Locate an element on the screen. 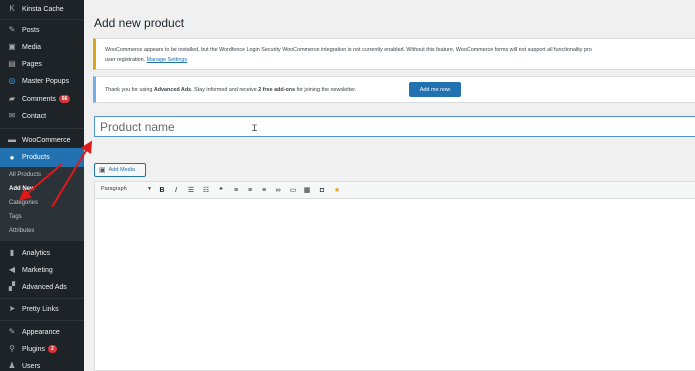 The image size is (695, 371). menu-label: Master Popups is located at coordinates (46, 81).